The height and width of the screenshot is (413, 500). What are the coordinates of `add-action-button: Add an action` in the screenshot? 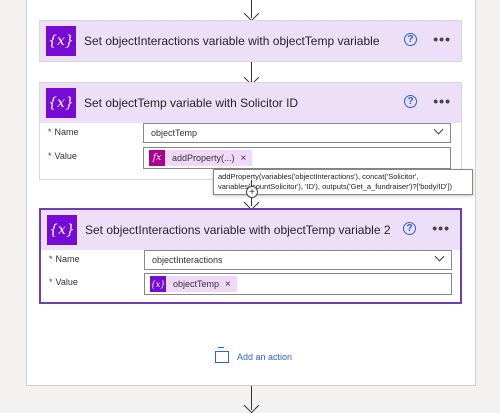 It's located at (254, 355).